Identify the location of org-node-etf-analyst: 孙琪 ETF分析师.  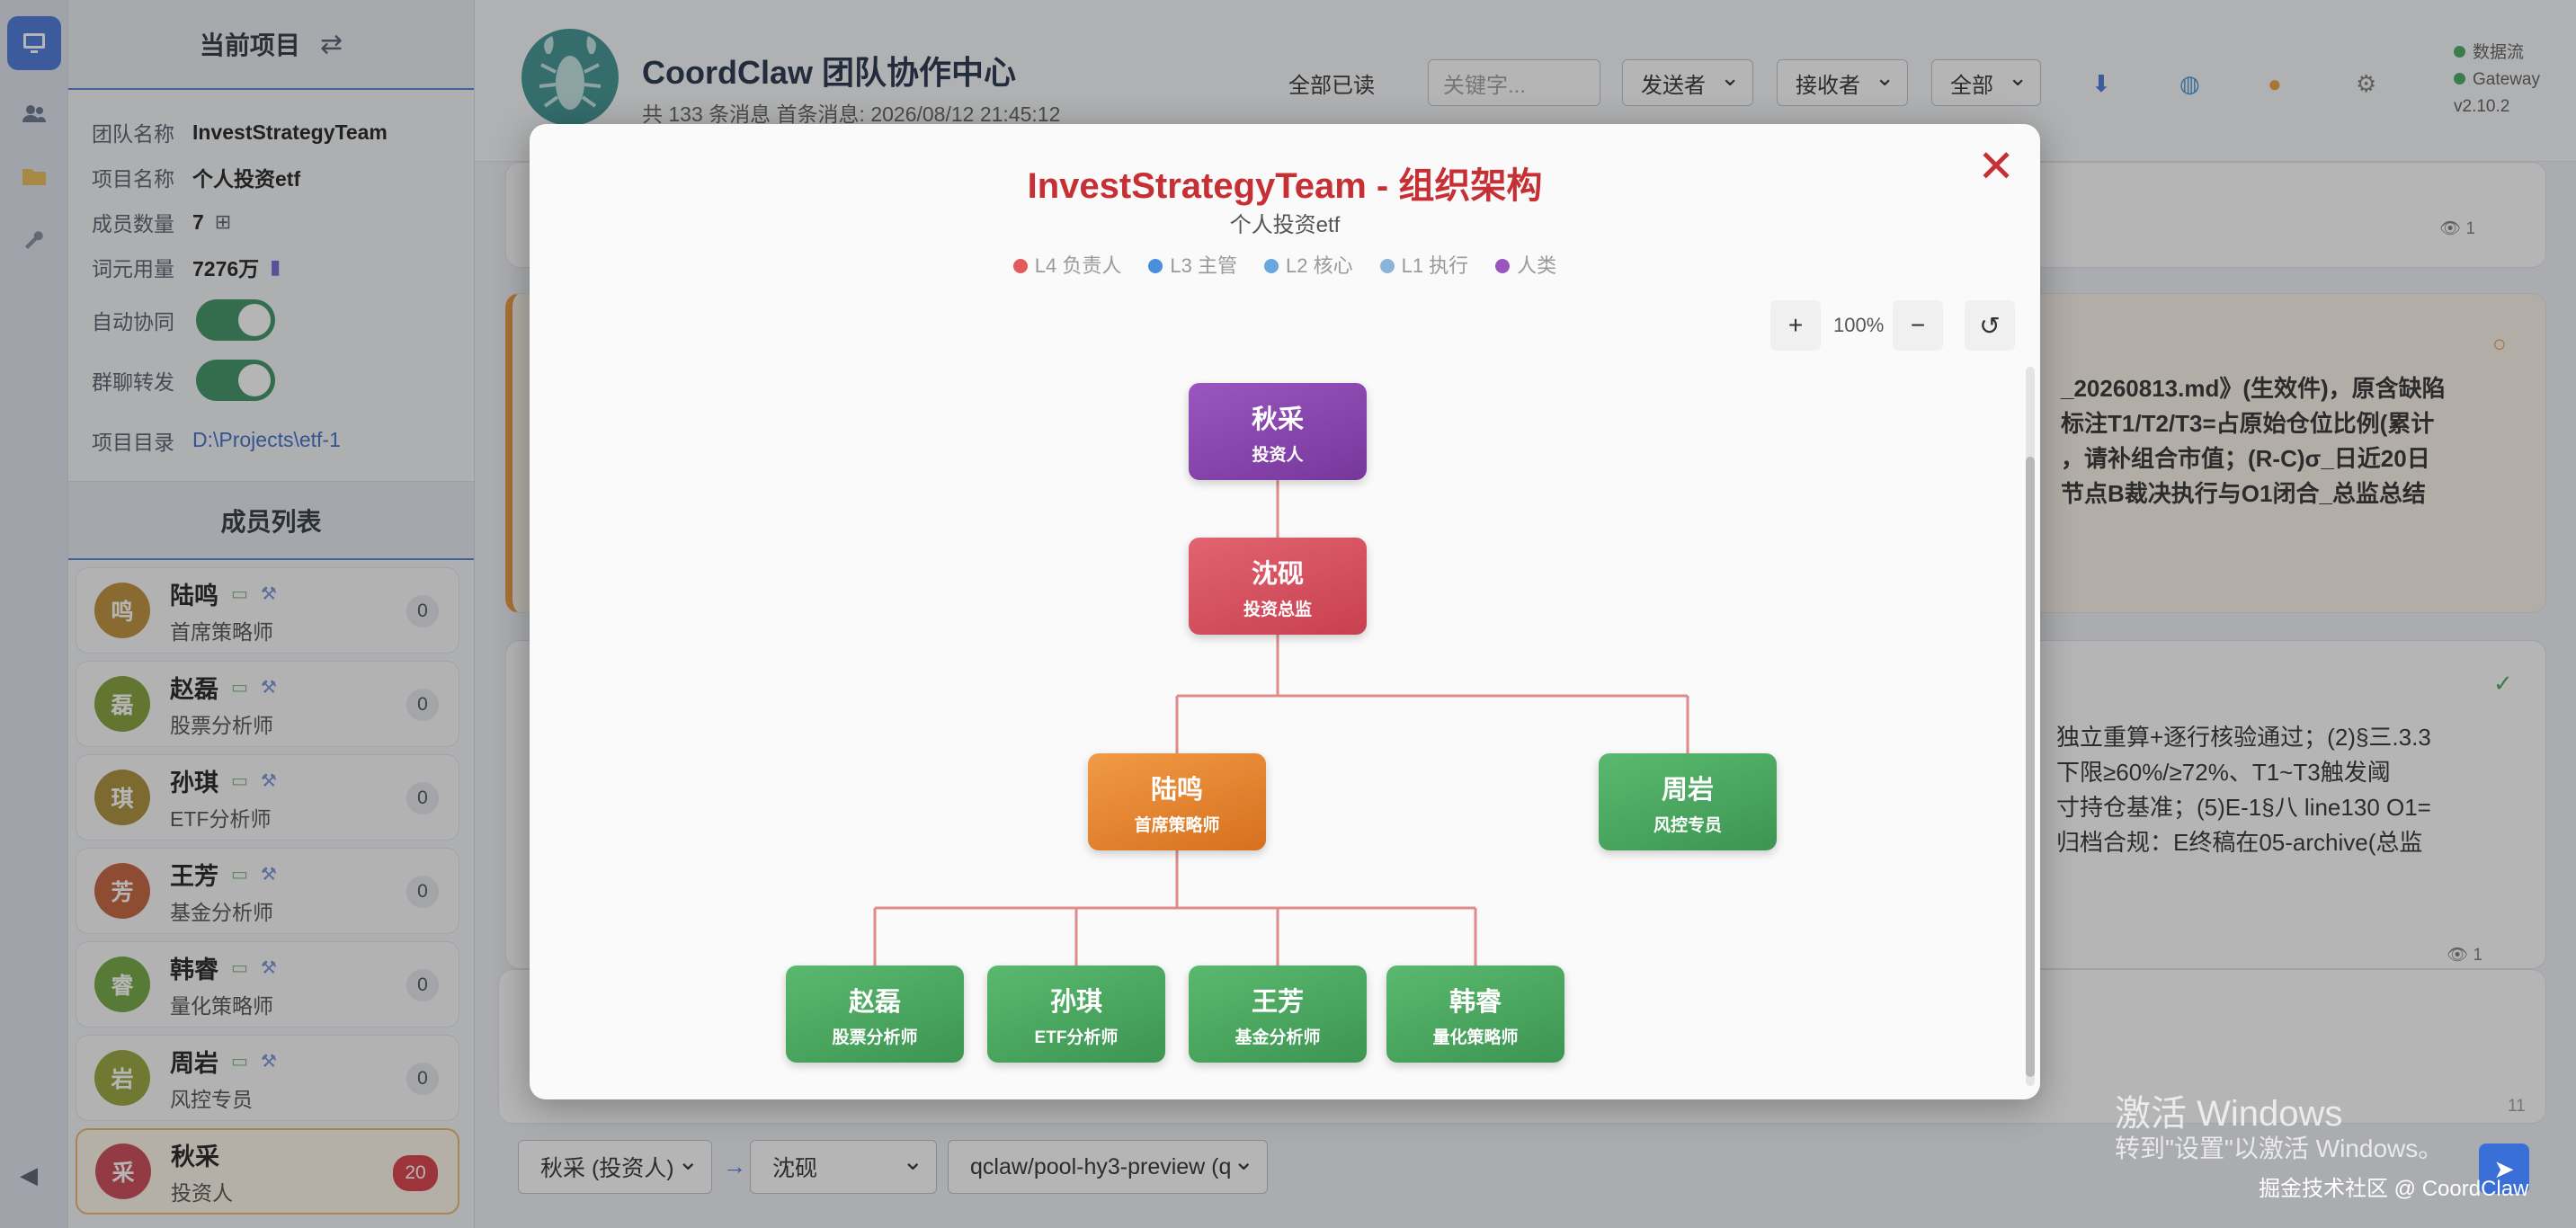
(1076, 1014).